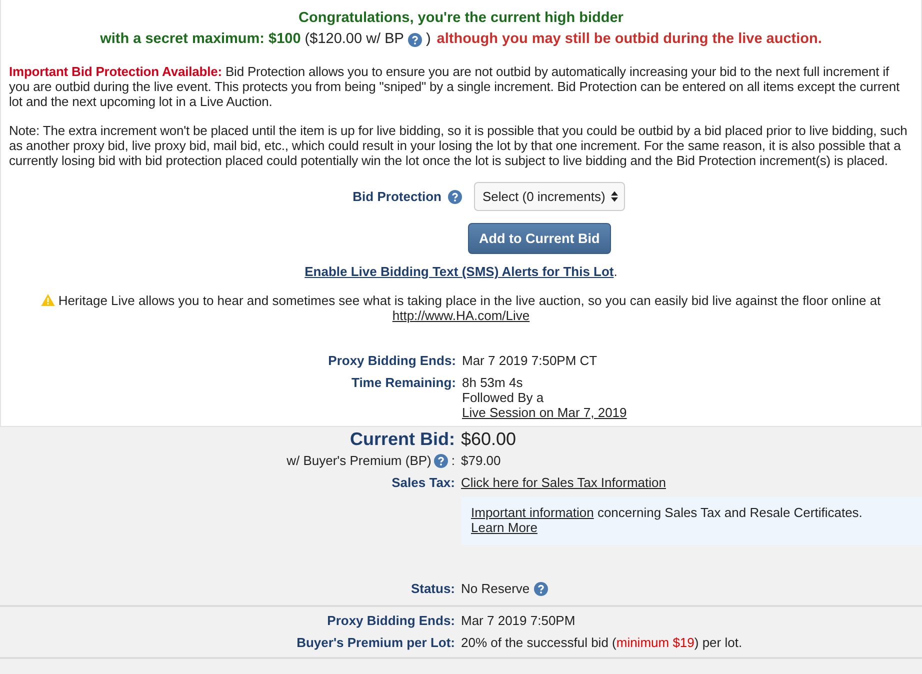 Image resolution: width=922 pixels, height=674 pixels. What do you see at coordinates (432, 589) in the screenshot?
I see `status-label: Status:` at bounding box center [432, 589].